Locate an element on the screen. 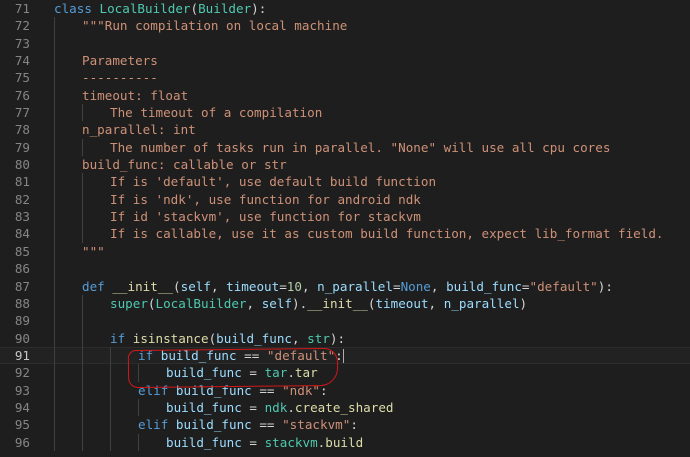  code-token: == is located at coordinates (251, 355).